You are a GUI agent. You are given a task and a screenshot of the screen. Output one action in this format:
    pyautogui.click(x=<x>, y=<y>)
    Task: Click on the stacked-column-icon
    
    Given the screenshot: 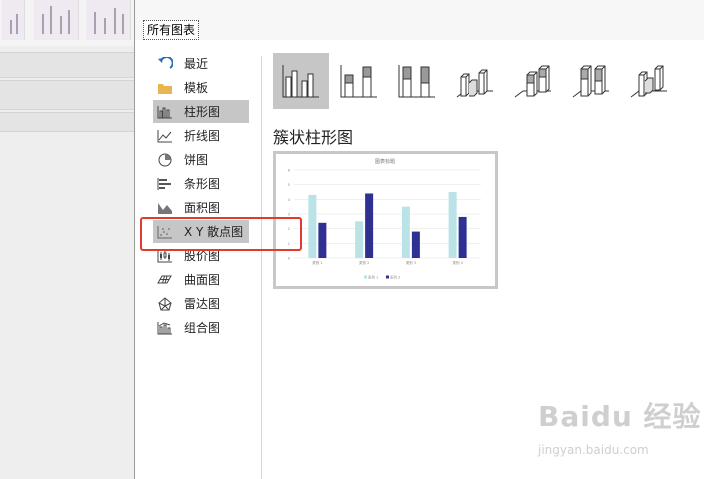 What is the action you would take?
    pyautogui.click(x=358, y=81)
    